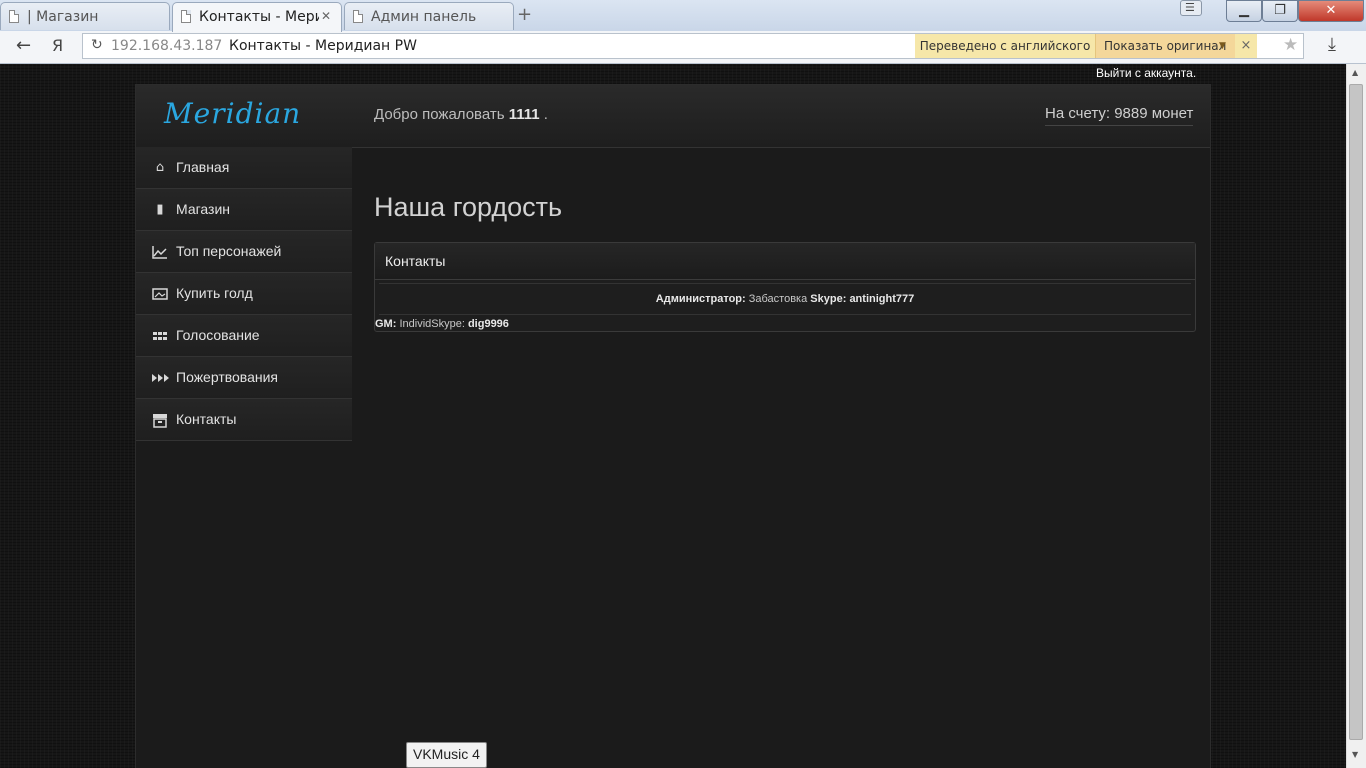 The image size is (1366, 768). I want to click on tab-title: Админ панель, so click(424, 17).